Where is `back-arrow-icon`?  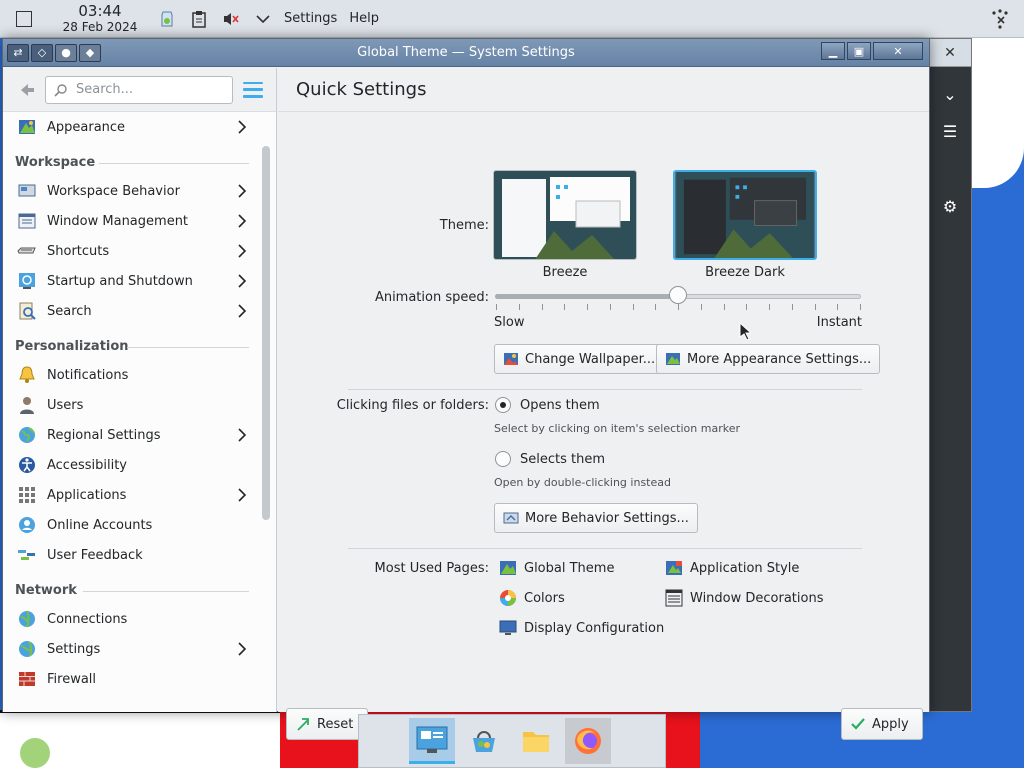
back-arrow-icon is located at coordinates (27, 90).